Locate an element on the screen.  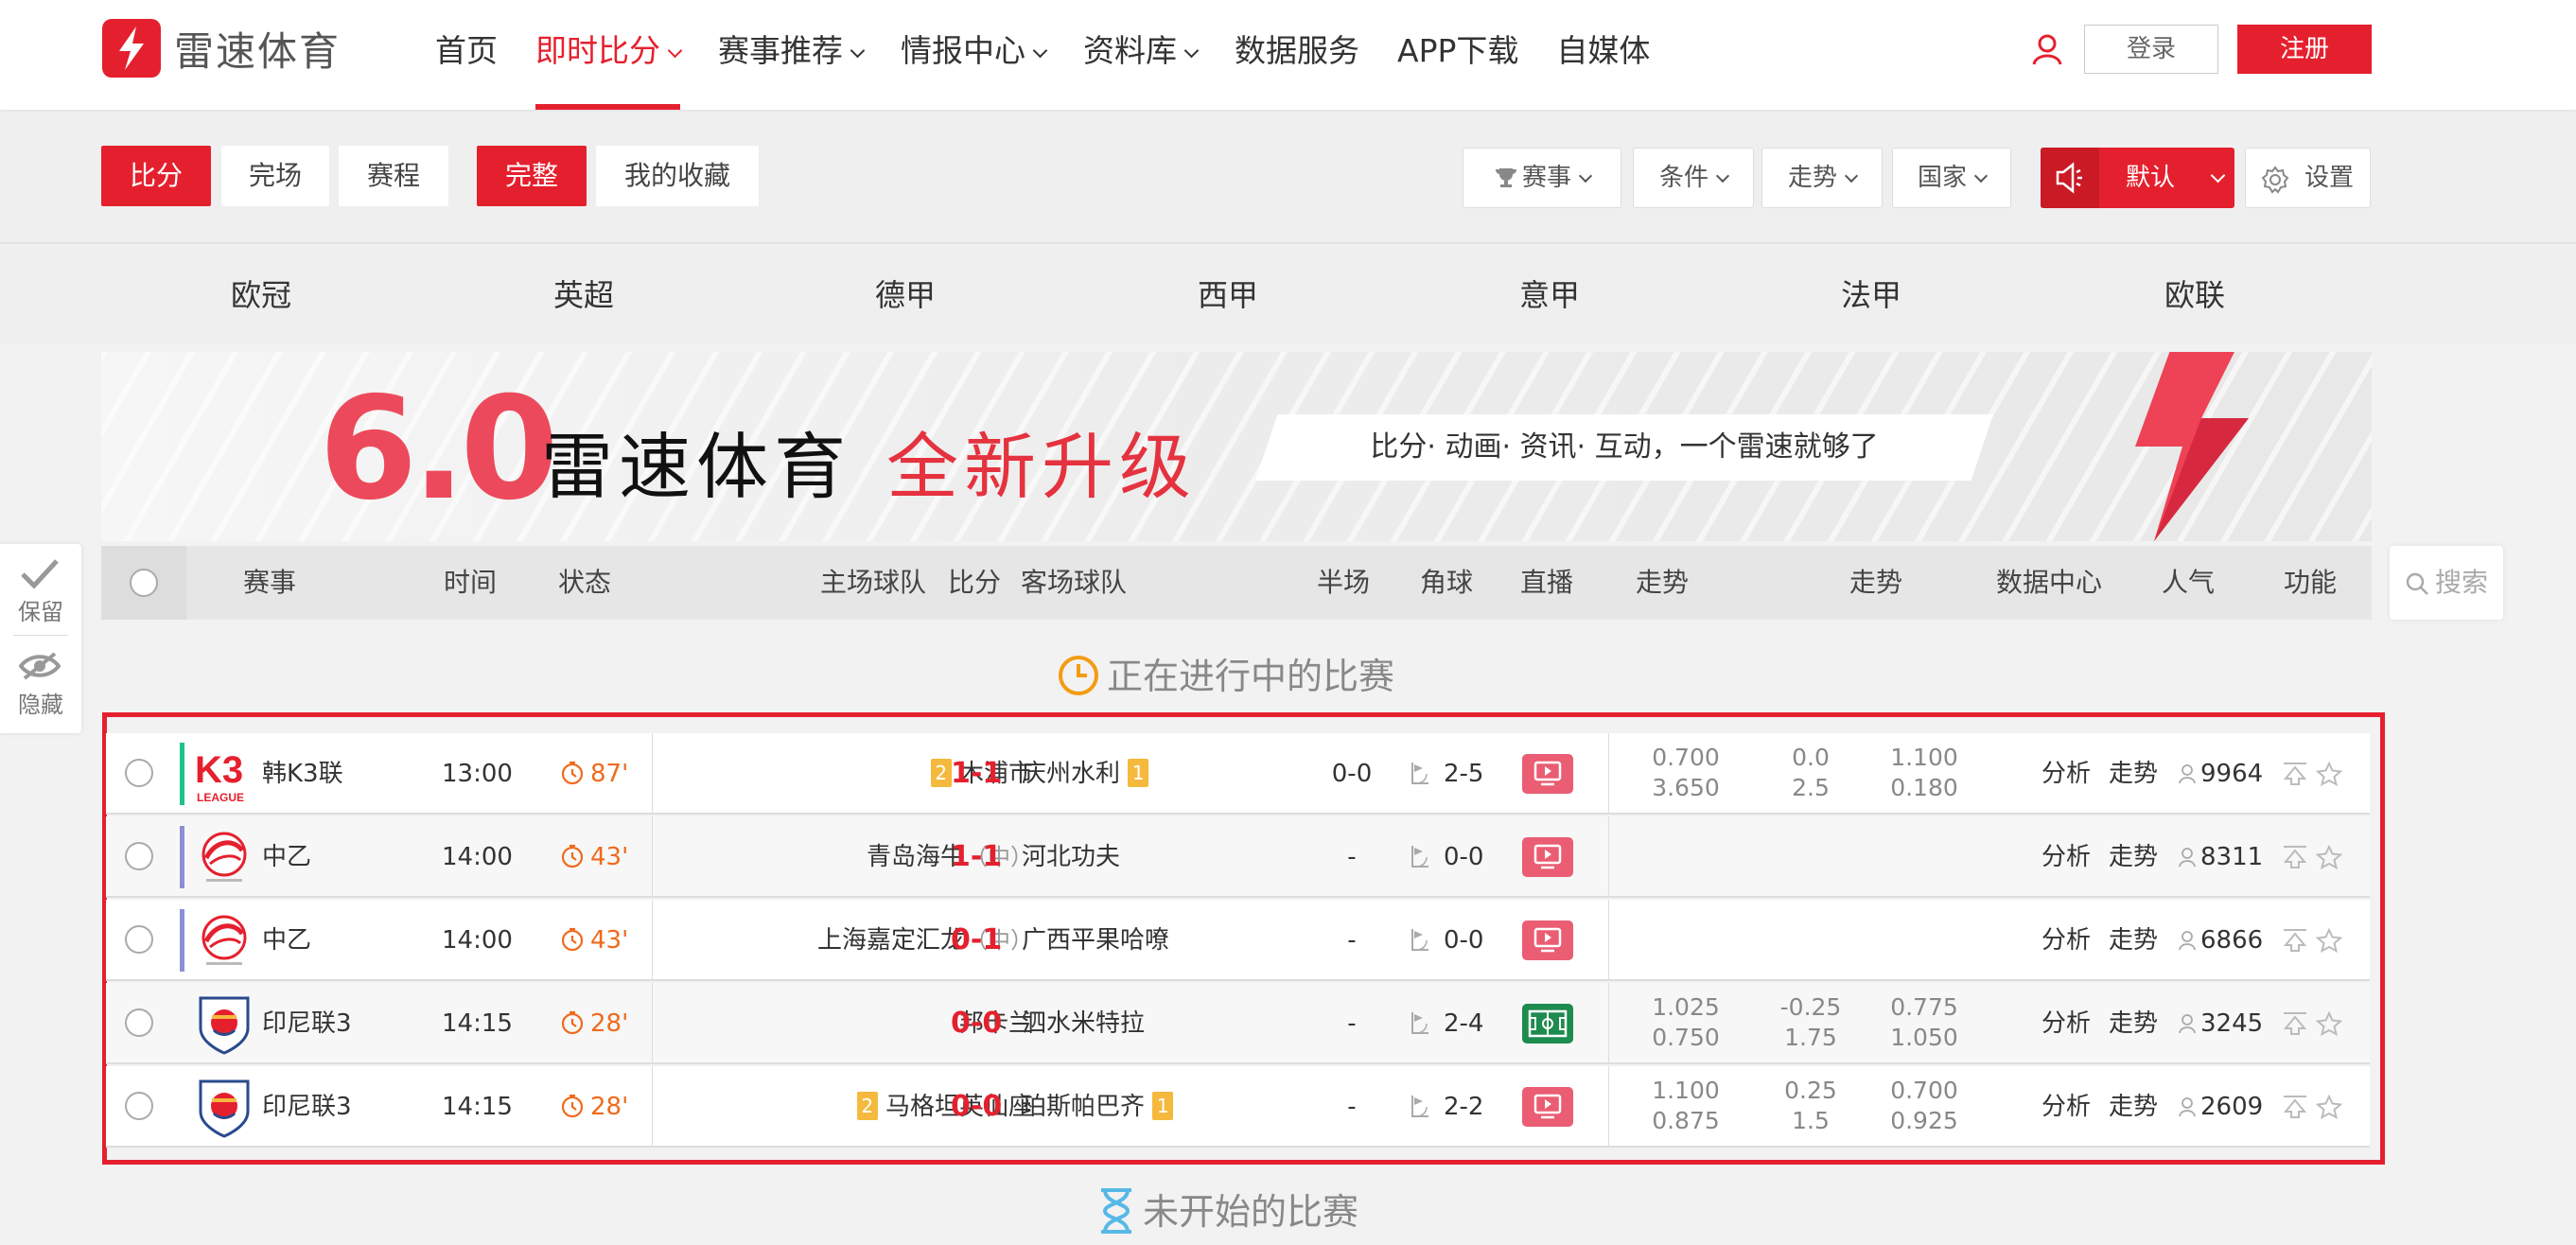
tab-score: 比分 is located at coordinates (156, 176).